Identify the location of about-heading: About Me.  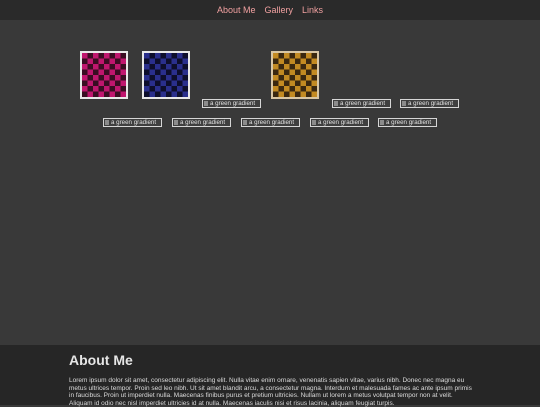
(101, 360).